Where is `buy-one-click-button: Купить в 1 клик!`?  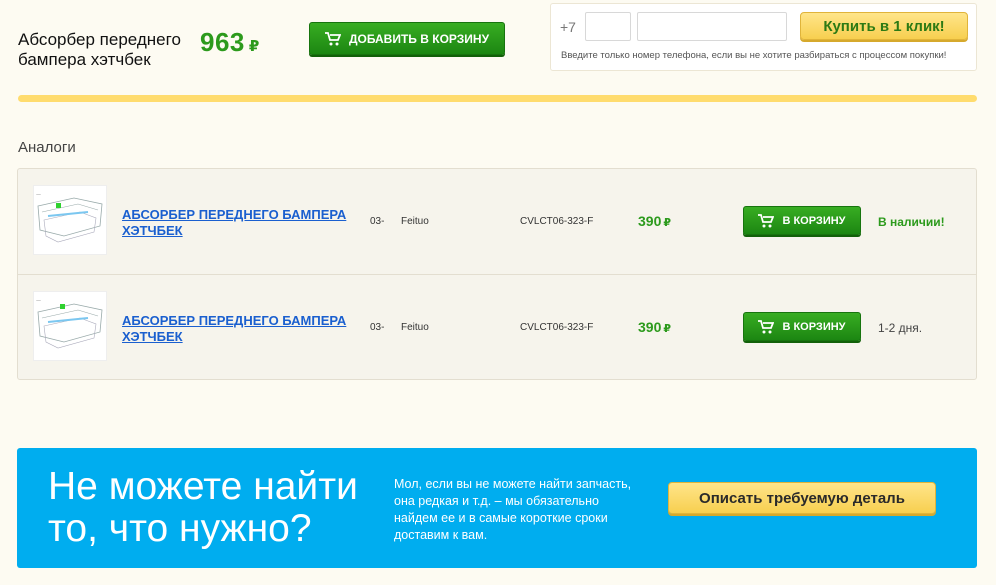 buy-one-click-button: Купить в 1 клик! is located at coordinates (884, 26).